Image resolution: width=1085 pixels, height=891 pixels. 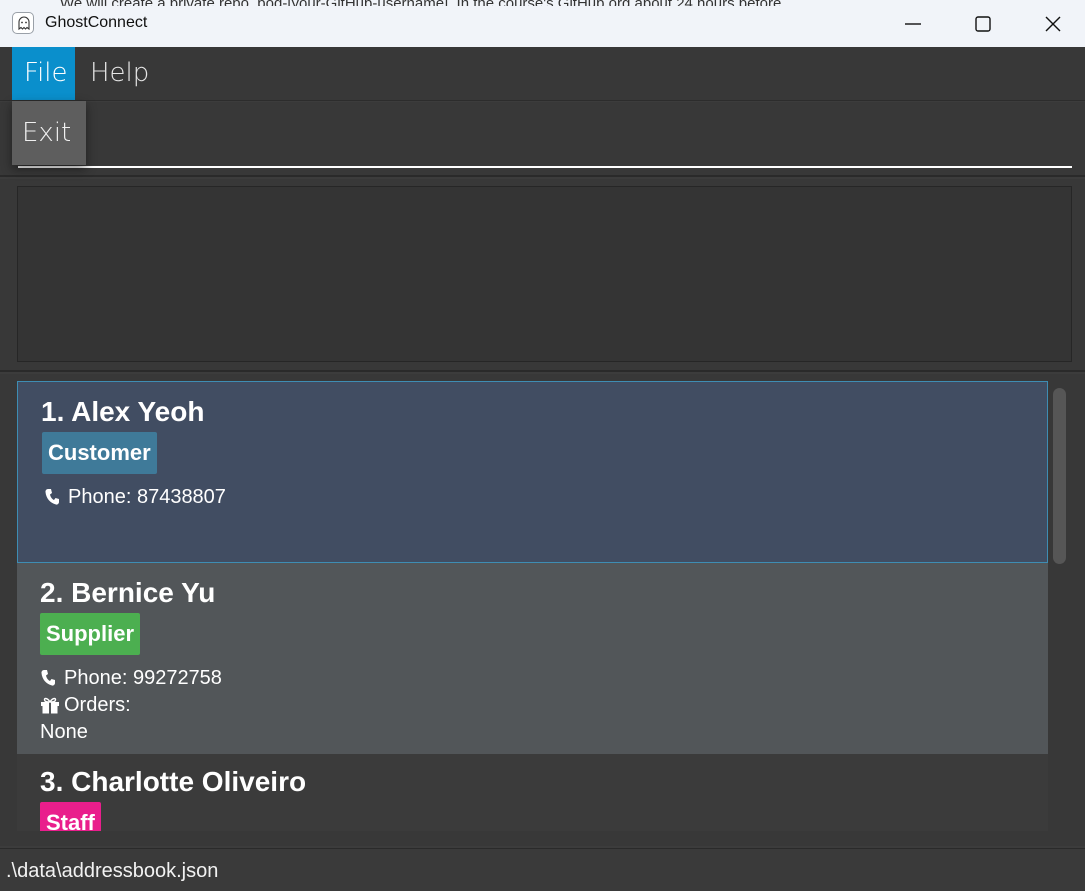 What do you see at coordinates (23, 23) in the screenshot?
I see `ghost-icon` at bounding box center [23, 23].